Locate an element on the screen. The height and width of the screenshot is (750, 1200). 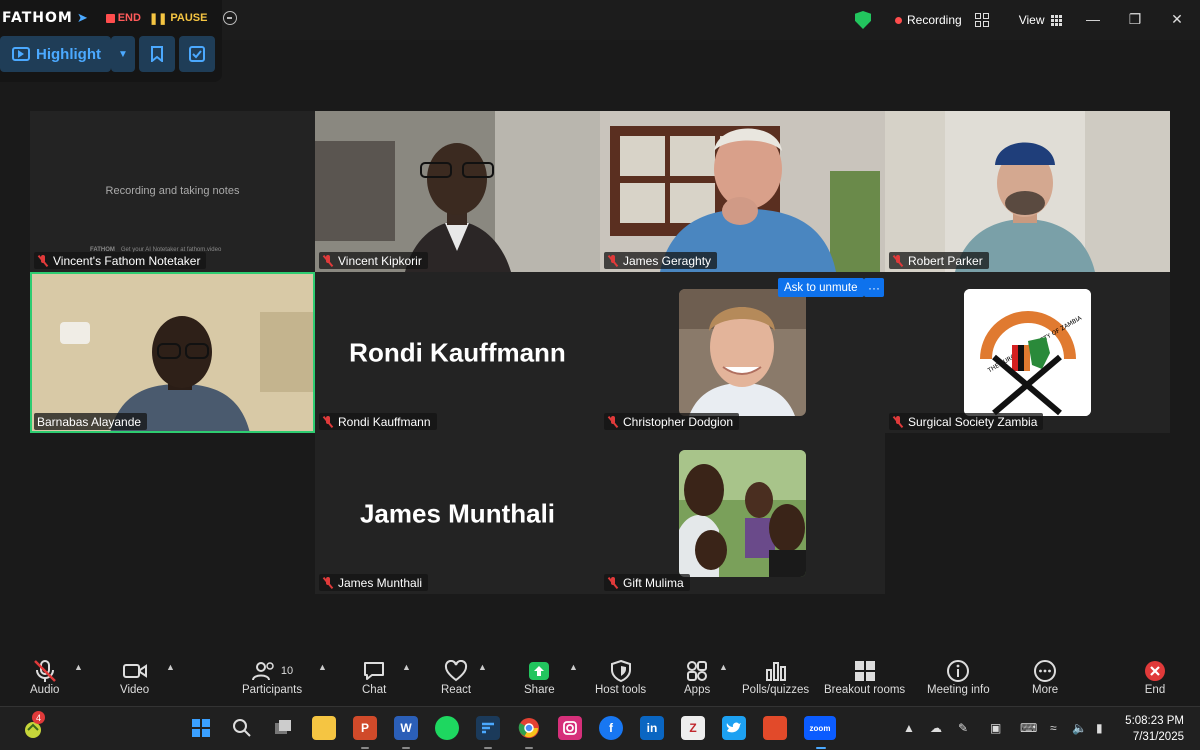
fathom-recorder-panel: FATHOM ➤ END ❚❚ PAUSE Highlight ▼ is located at coordinates (119, 41).